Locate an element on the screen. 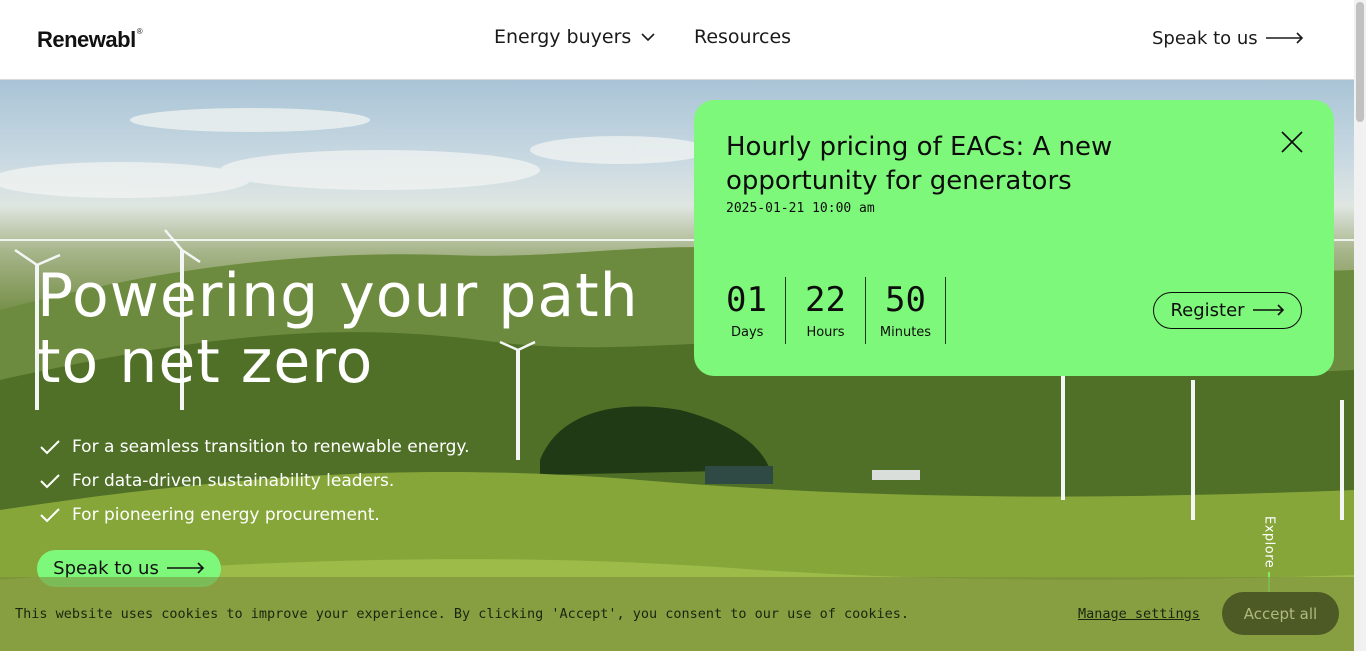 The image size is (1366, 651). list-item: For data-driven sustainability leaders. is located at coordinates (254, 481).